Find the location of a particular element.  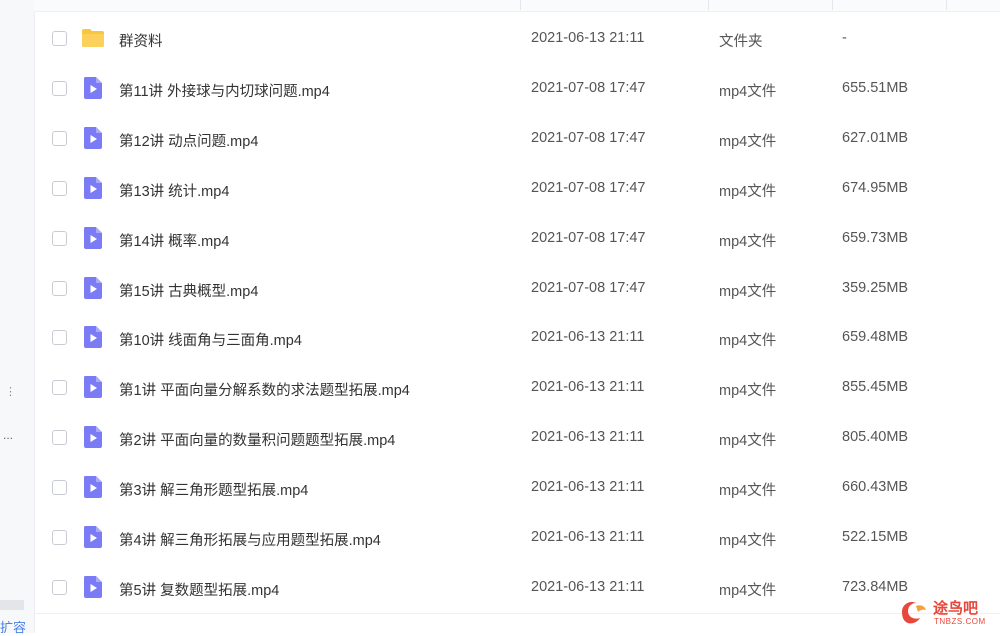

file-size: 659.73MB is located at coordinates (875, 237).